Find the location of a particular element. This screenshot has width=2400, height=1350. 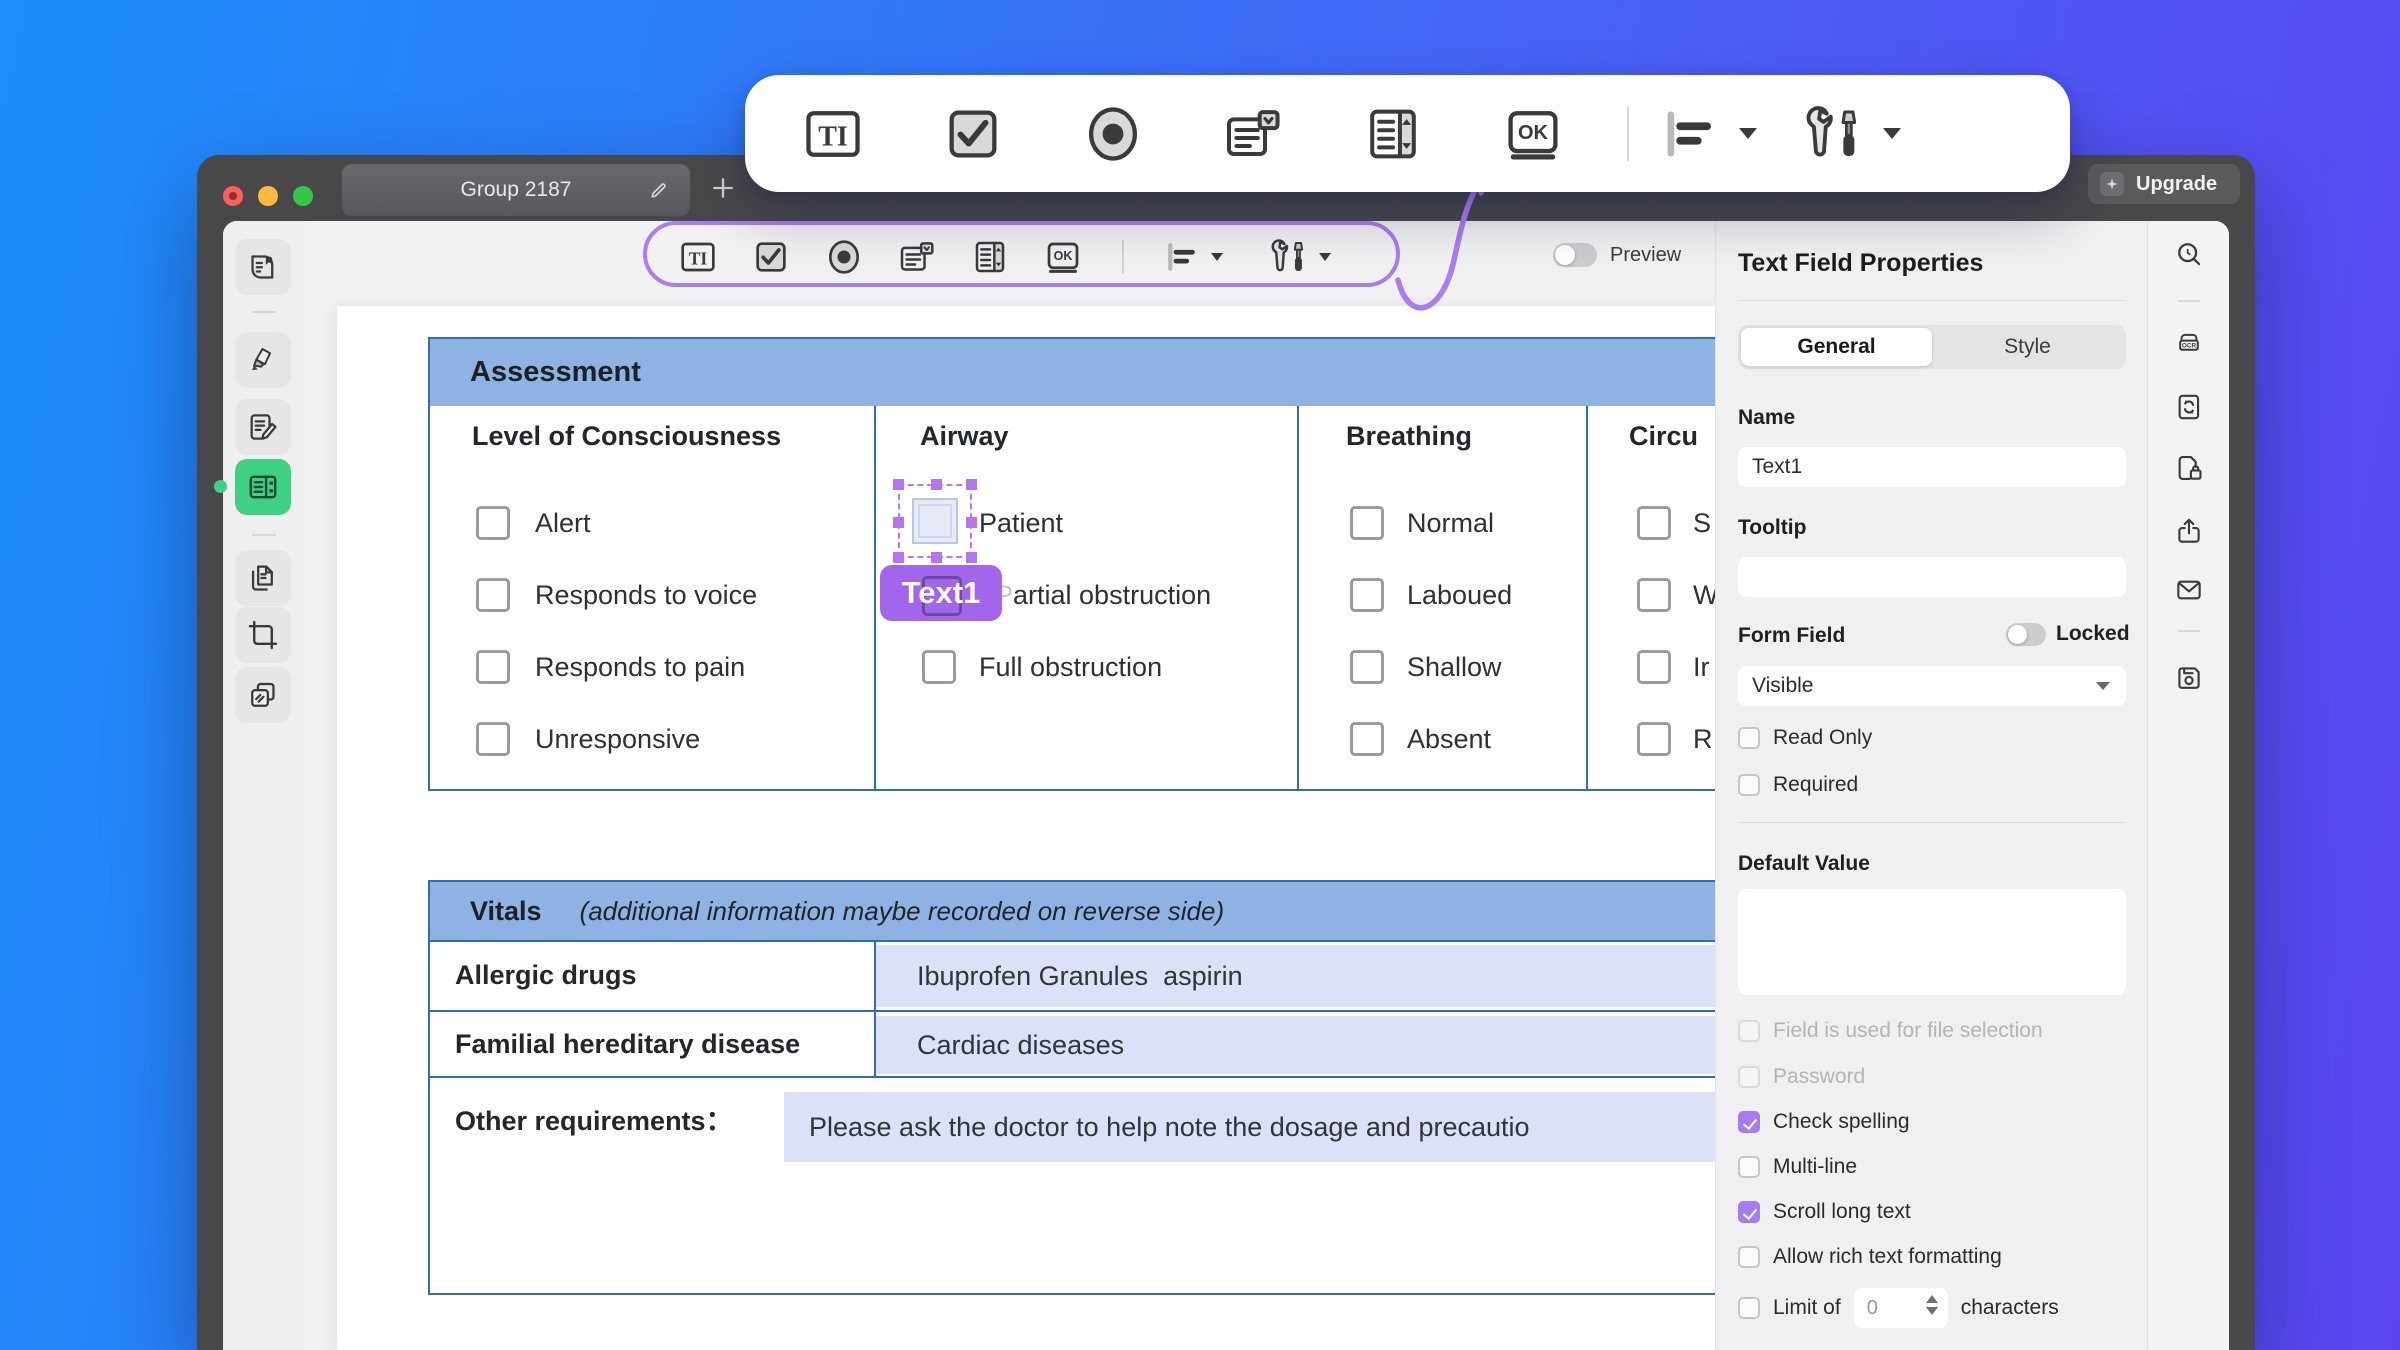

sidebar-item-edit is located at coordinates (263, 427).